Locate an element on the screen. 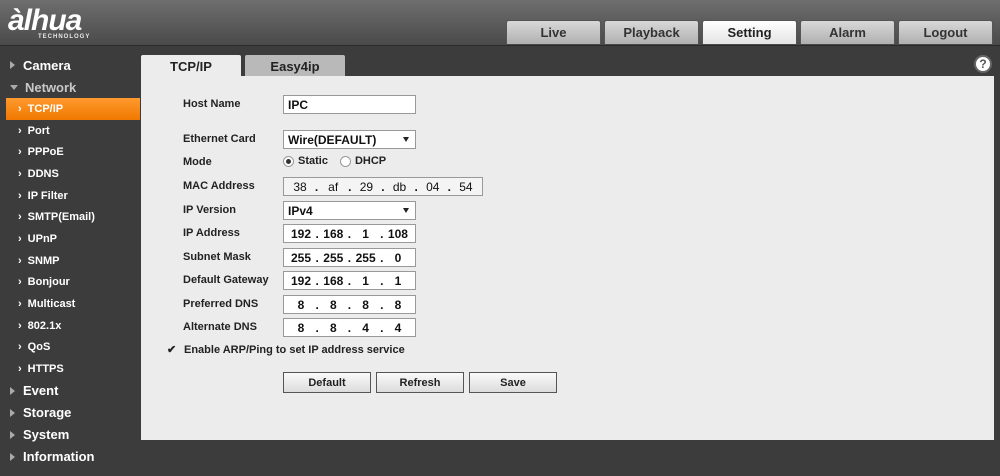 This screenshot has width=1000, height=476. ip-version-select: IPv4 is located at coordinates (349, 210).